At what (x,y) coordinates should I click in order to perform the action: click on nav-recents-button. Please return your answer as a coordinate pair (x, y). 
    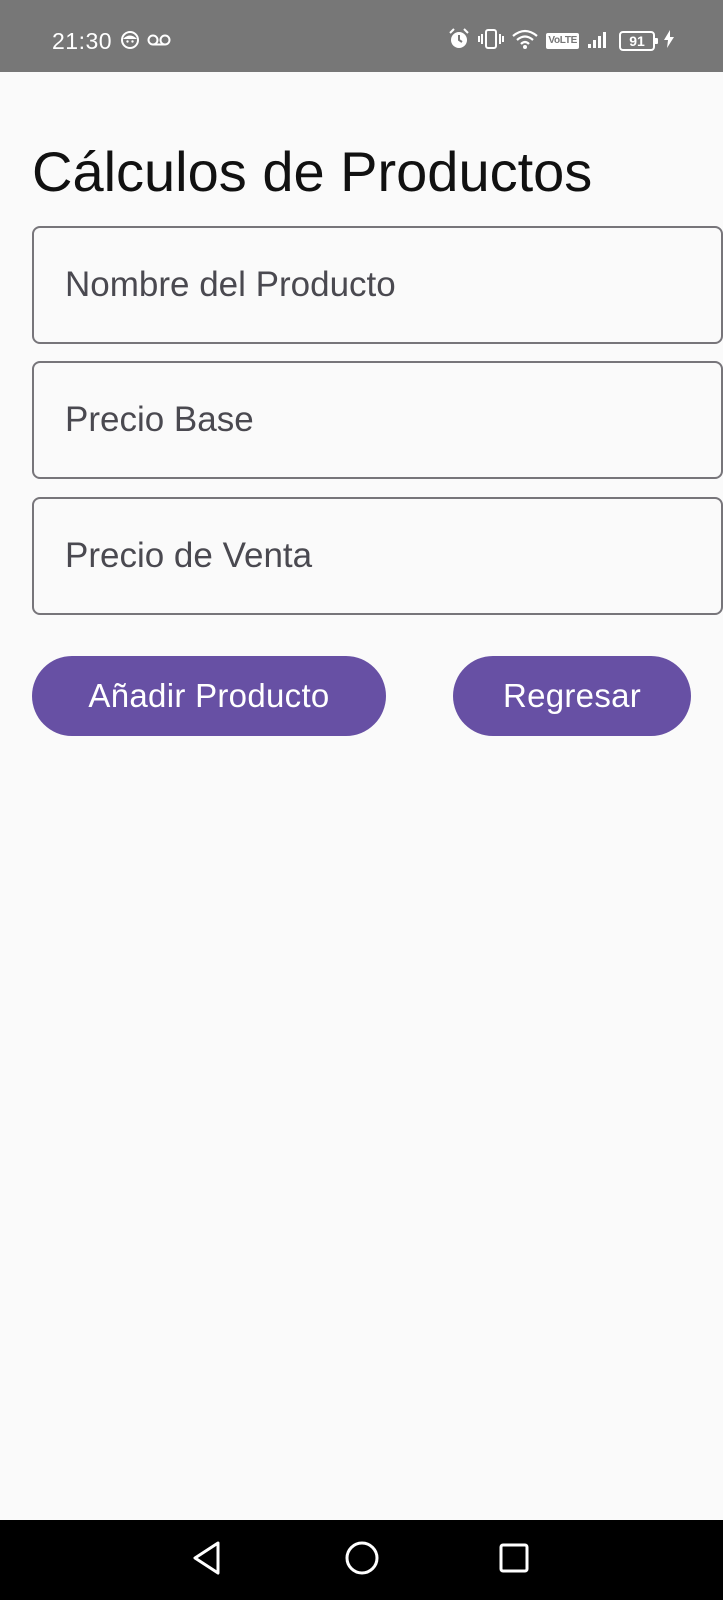
    Looking at the image, I should click on (514, 1560).